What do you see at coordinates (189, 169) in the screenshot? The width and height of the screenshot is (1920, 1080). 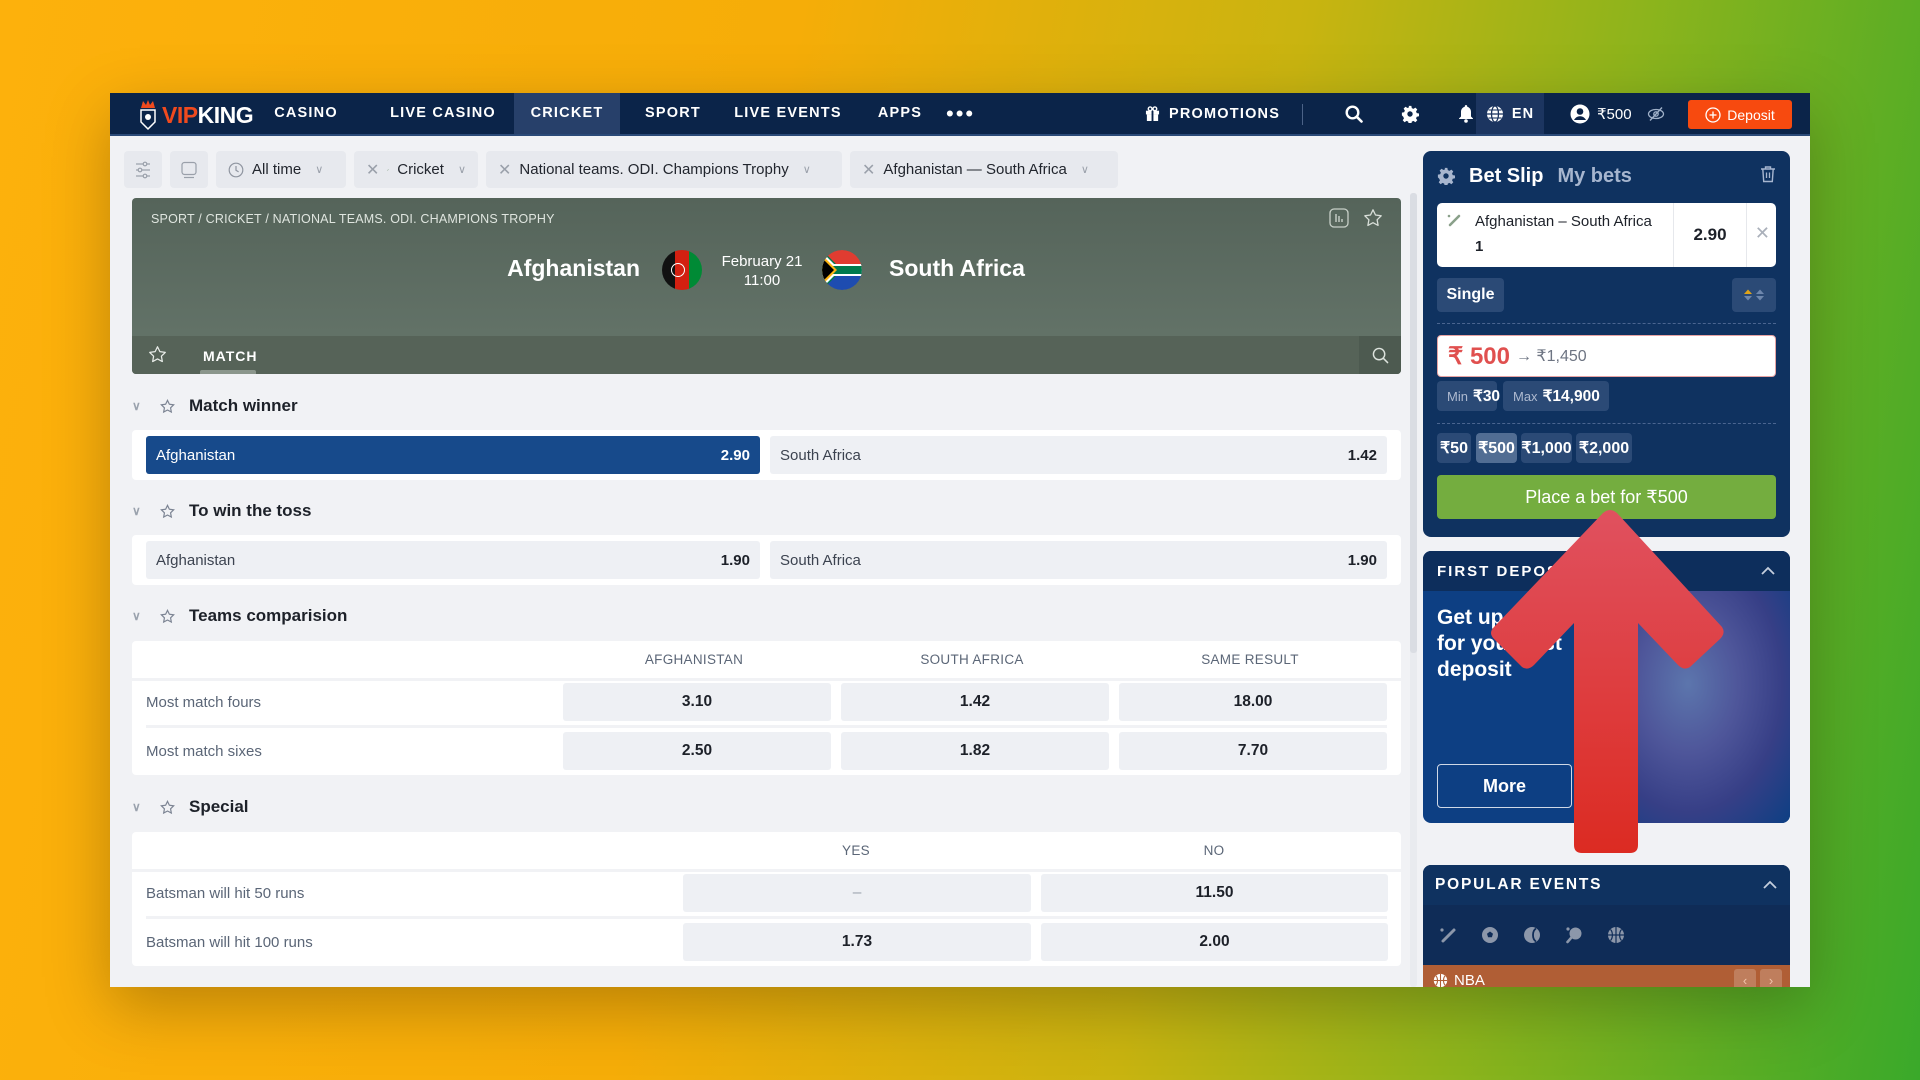 I see `view-toggle-button` at bounding box center [189, 169].